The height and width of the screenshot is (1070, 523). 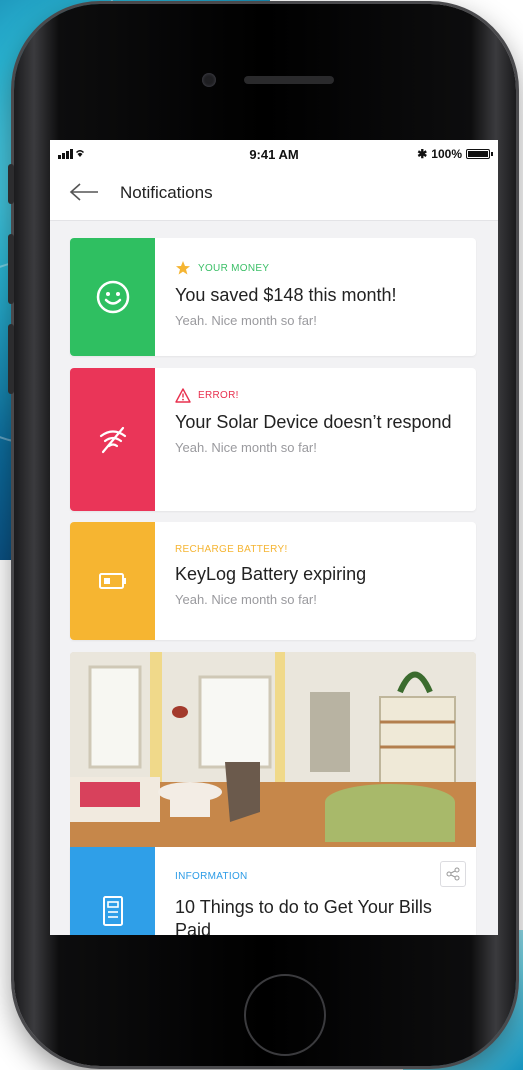 What do you see at coordinates (218, 395) in the screenshot?
I see `card-tag-label: ERROR!` at bounding box center [218, 395].